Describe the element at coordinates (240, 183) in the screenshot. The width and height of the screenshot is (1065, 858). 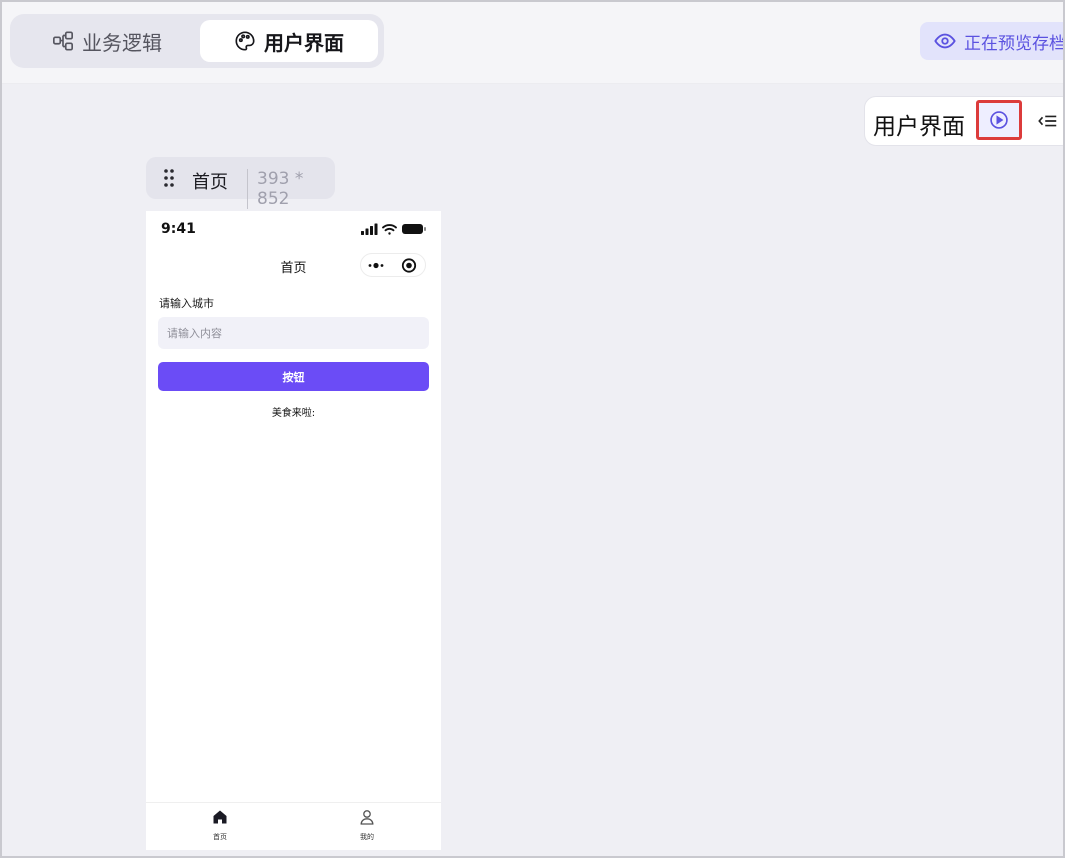
I see `page-chip: 首页 393 * 852` at that location.